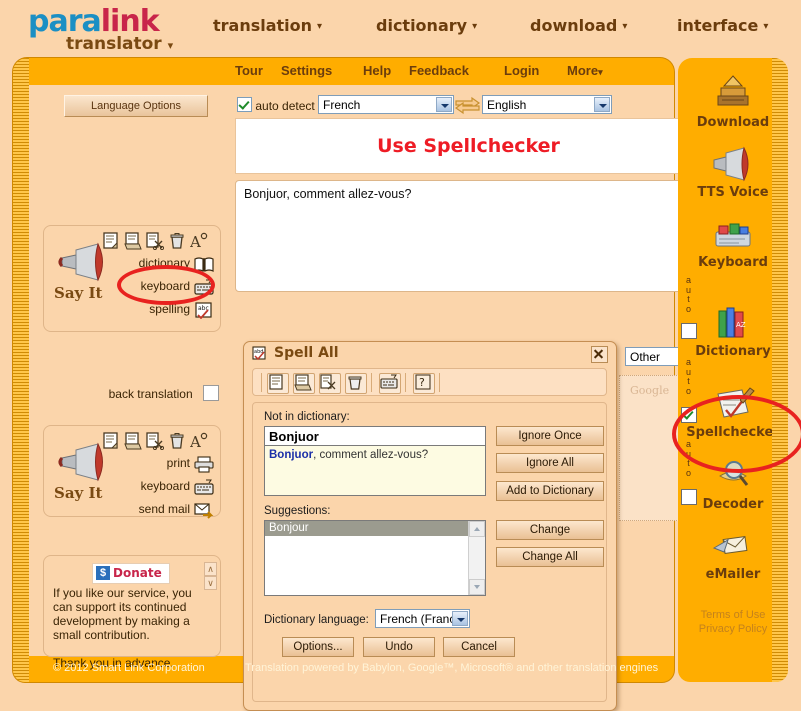  What do you see at coordinates (733, 122) in the screenshot?
I see `rail-label: Download` at bounding box center [733, 122].